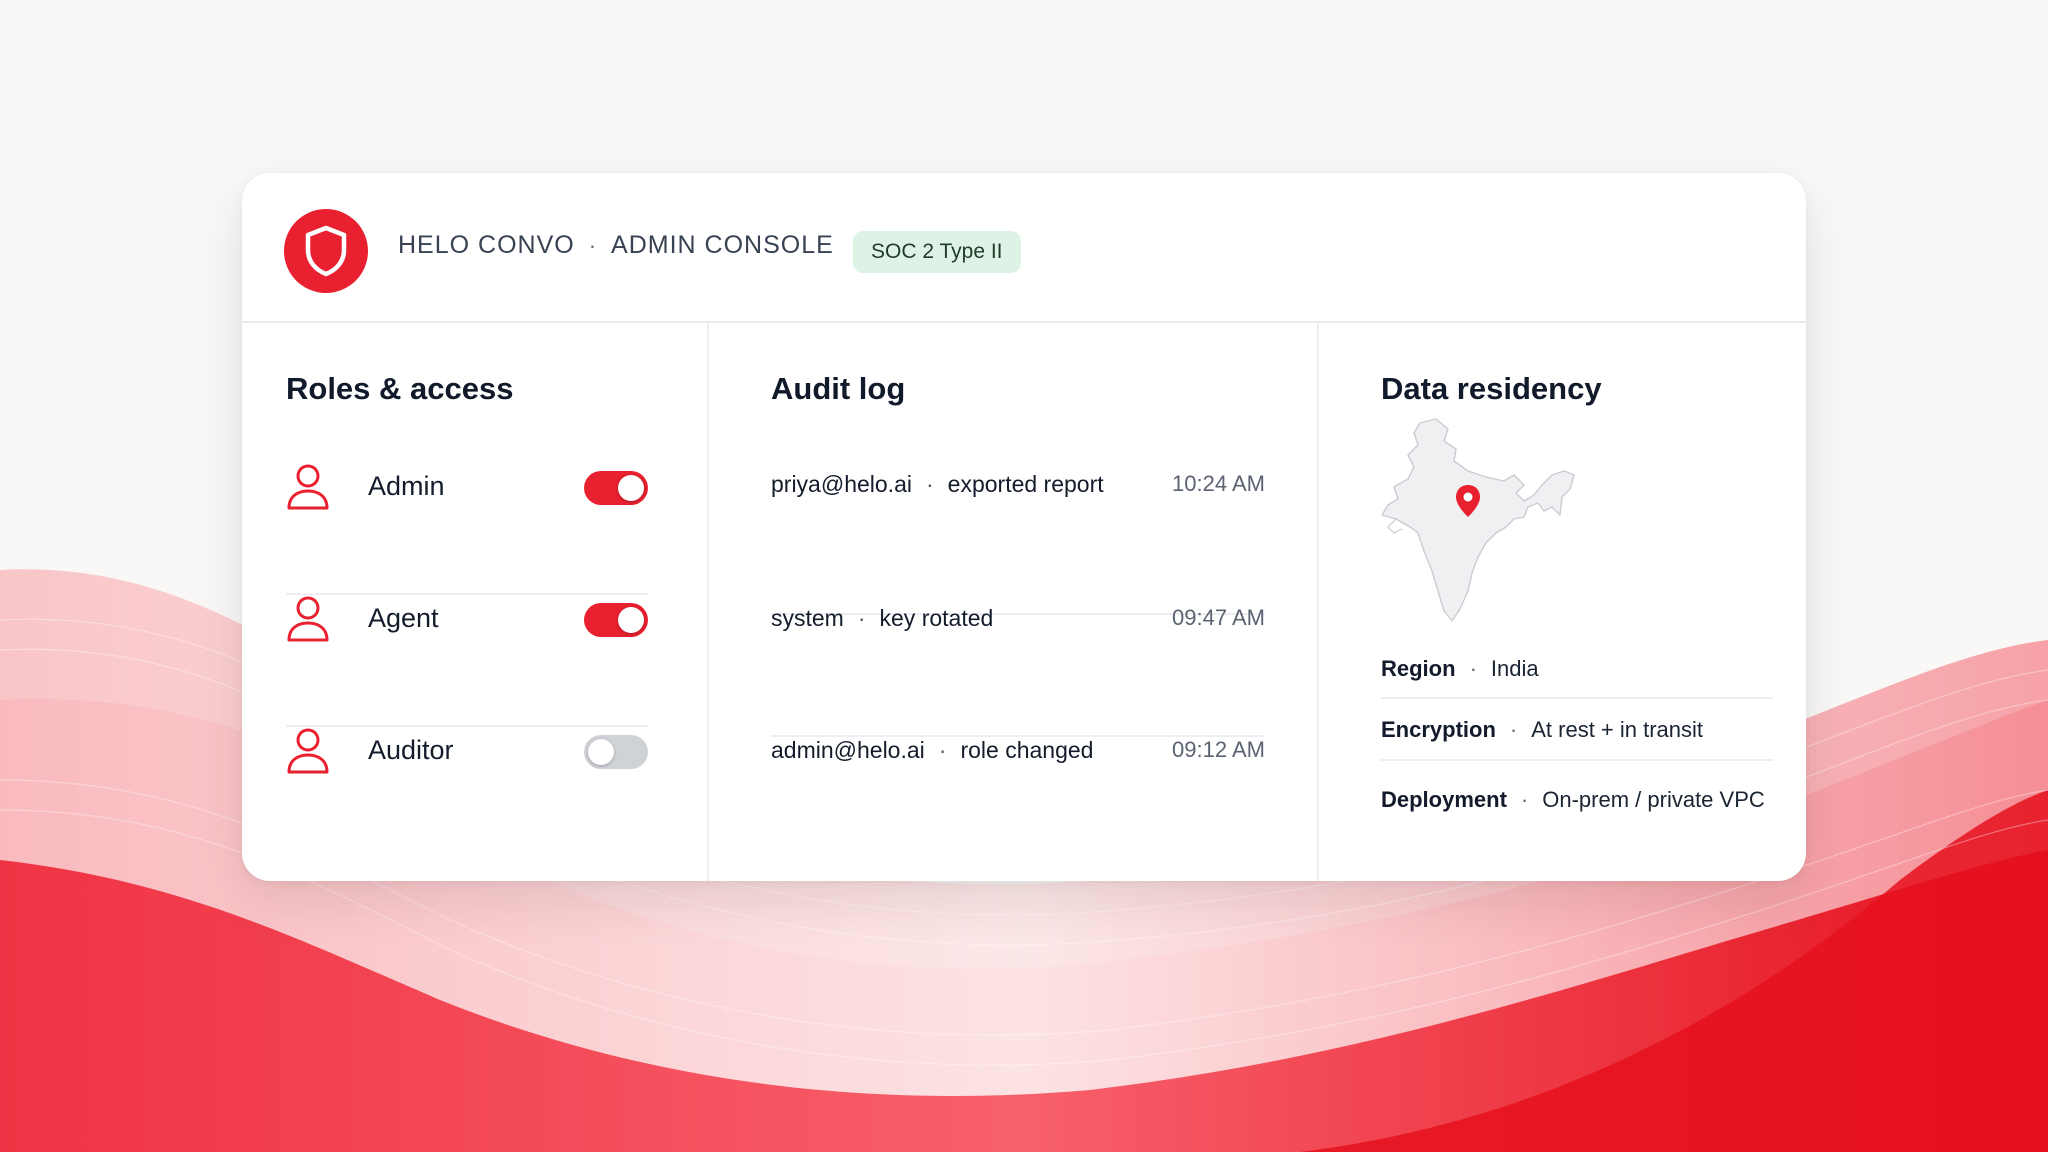 This screenshot has width=2048, height=1152. Describe the element at coordinates (1018, 671) in the screenshot. I see `audit-entry: system · key rotated 09:47 AM` at that location.